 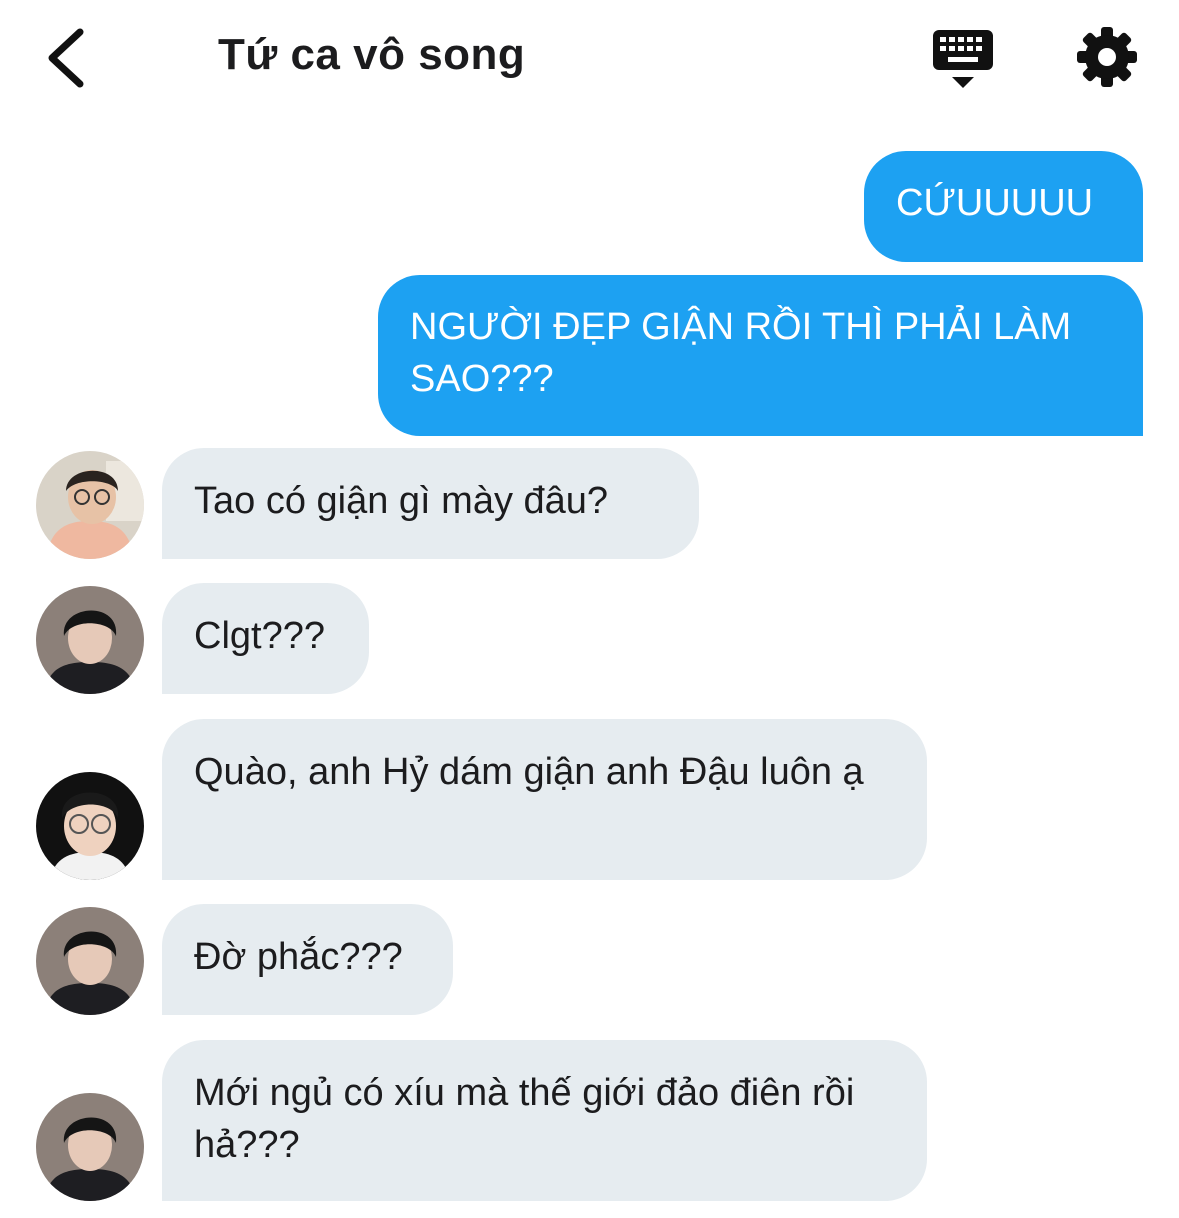 I want to click on incoming-message: Clgt???, so click(x=265, y=638).